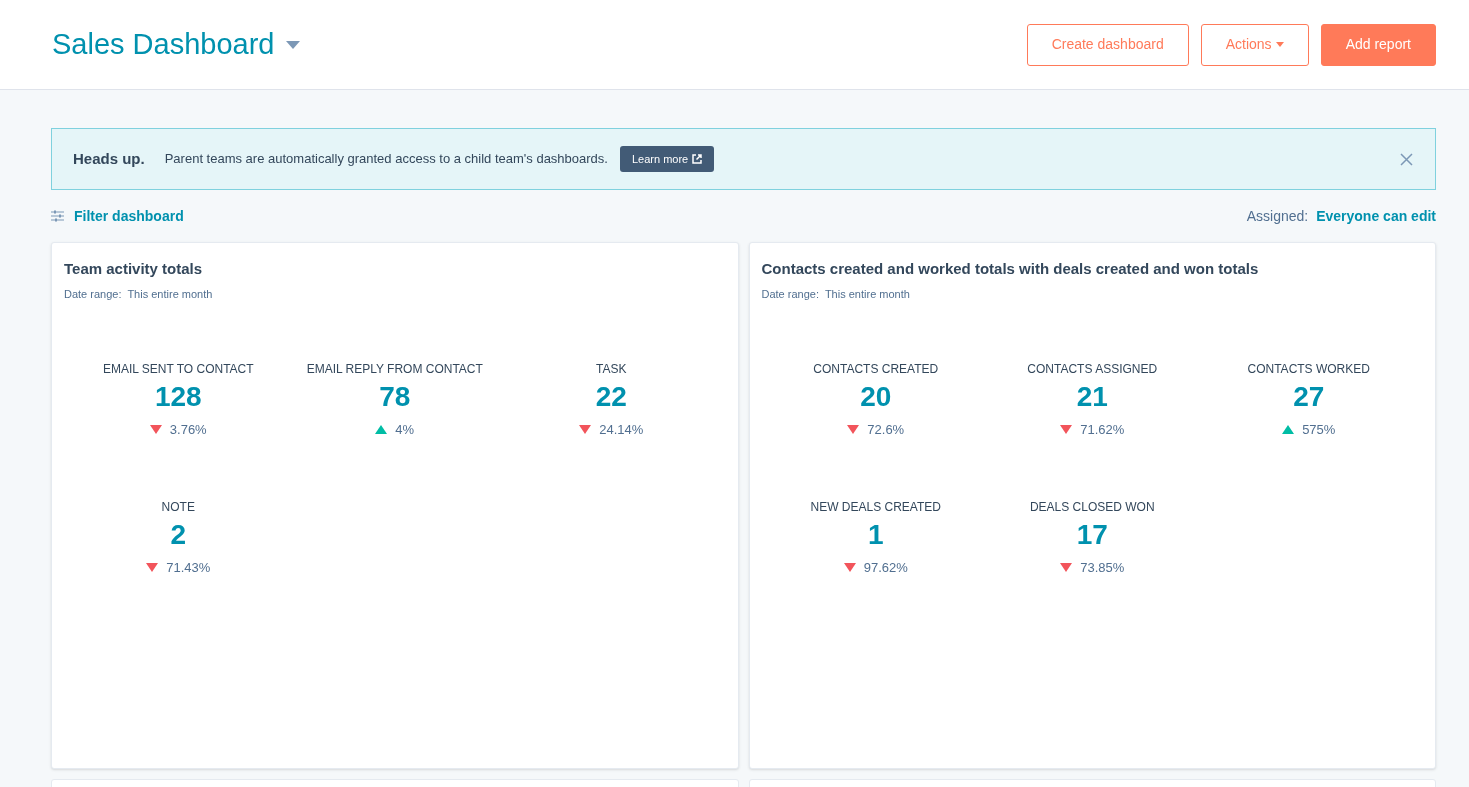  What do you see at coordinates (875, 507) in the screenshot?
I see `metric-label: NEW DEALS CREATED` at bounding box center [875, 507].